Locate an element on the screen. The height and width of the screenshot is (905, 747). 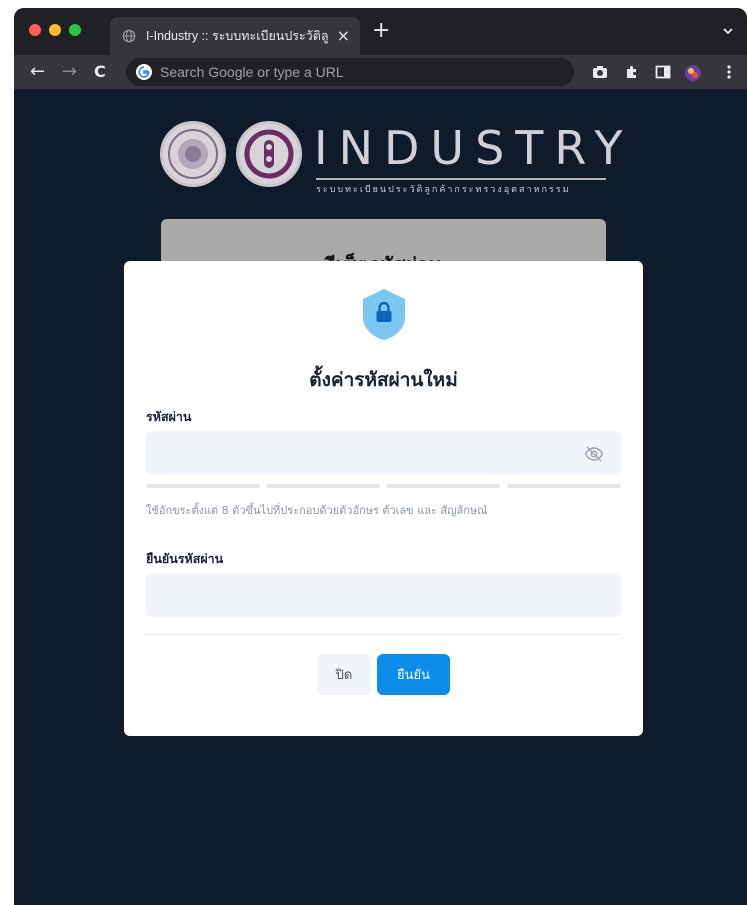
confirm-password-input is located at coordinates (383, 595).